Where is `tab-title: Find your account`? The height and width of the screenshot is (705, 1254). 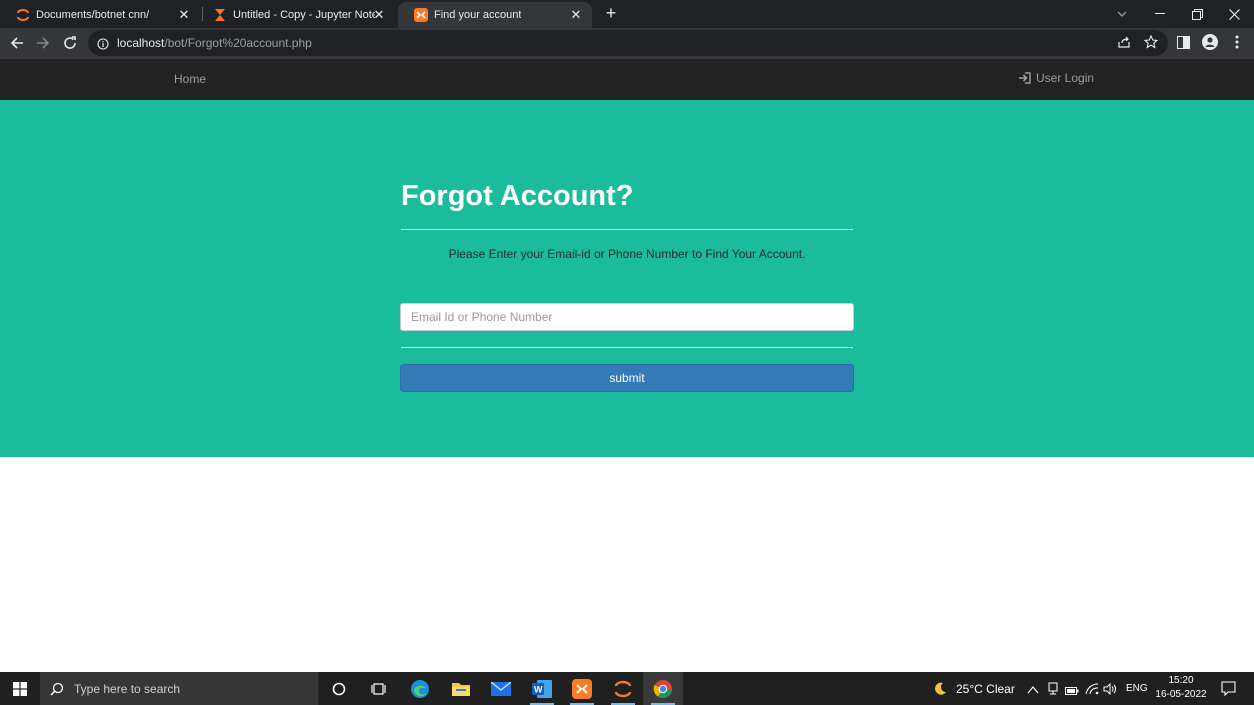 tab-title: Find your account is located at coordinates (478, 15).